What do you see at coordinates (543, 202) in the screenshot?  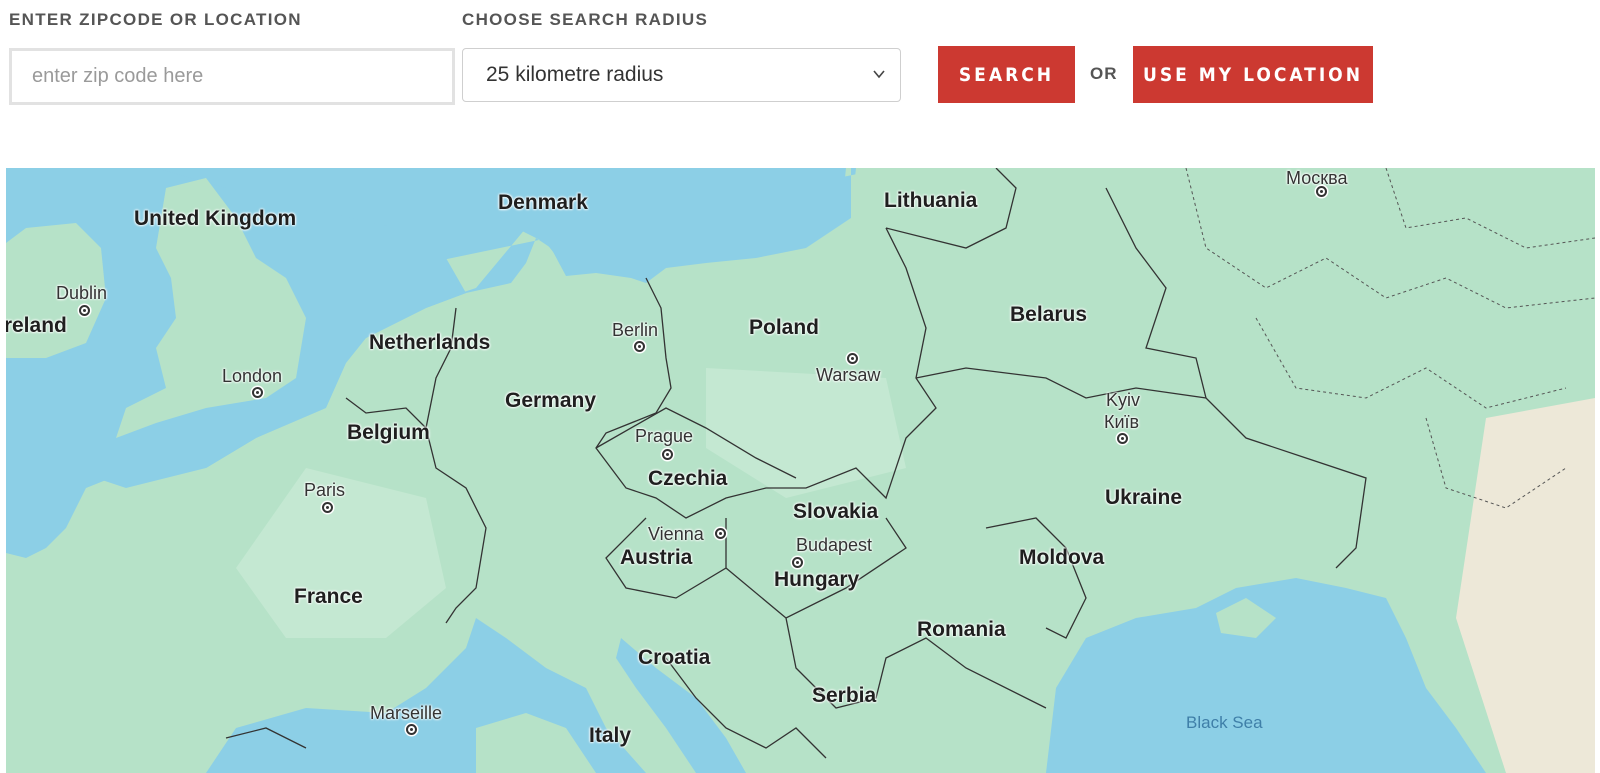 I see `map-label-country: Denmark` at bounding box center [543, 202].